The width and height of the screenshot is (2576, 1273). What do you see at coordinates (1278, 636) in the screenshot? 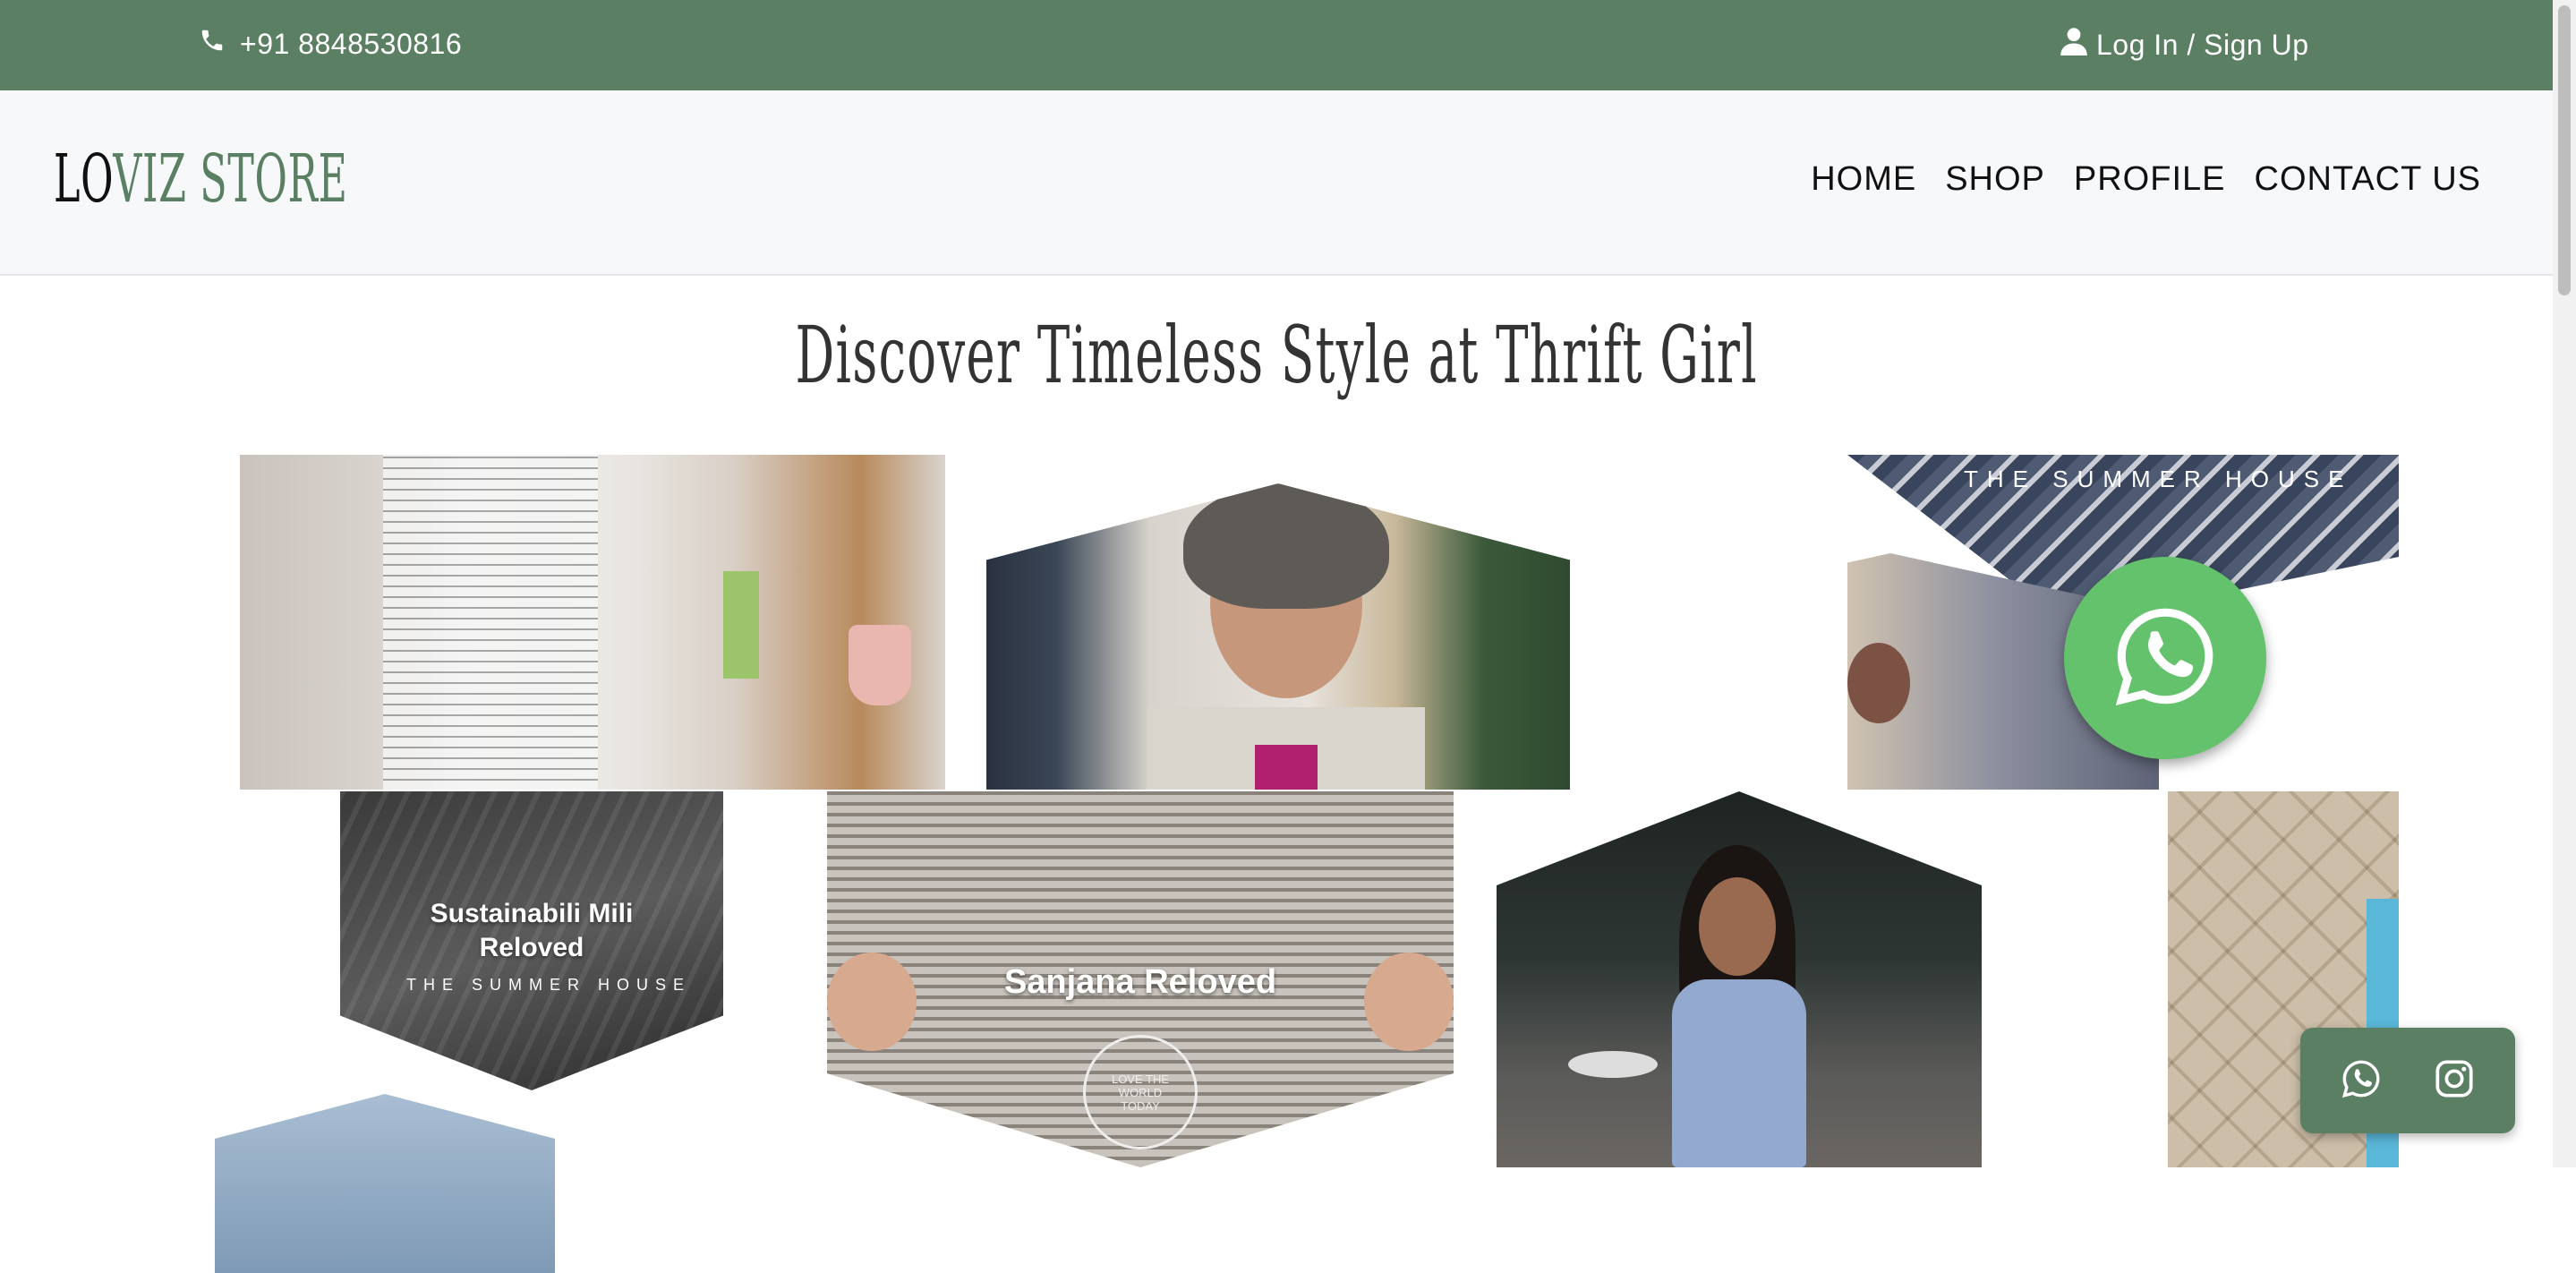
I see `store-tile-woman-glasses` at bounding box center [1278, 636].